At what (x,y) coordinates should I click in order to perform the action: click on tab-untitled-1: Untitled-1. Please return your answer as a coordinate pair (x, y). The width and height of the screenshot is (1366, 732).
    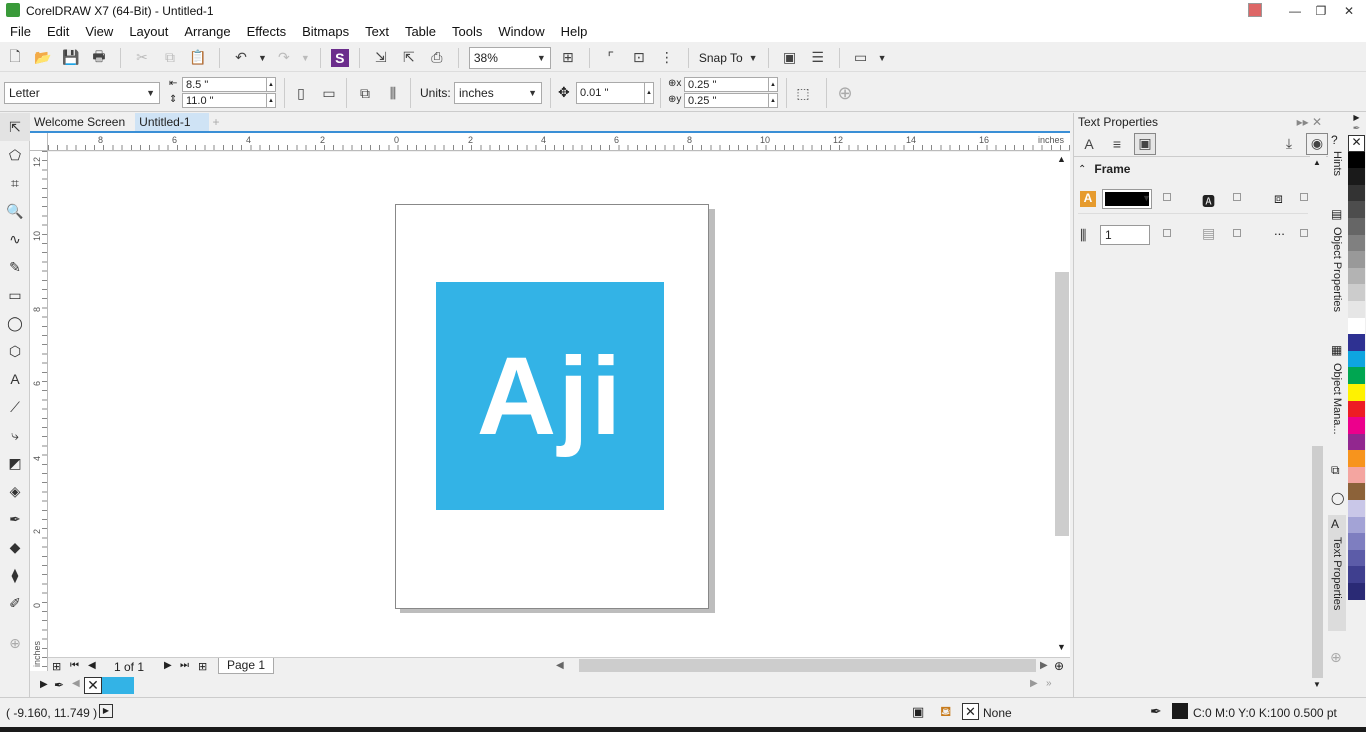
    Looking at the image, I should click on (172, 122).